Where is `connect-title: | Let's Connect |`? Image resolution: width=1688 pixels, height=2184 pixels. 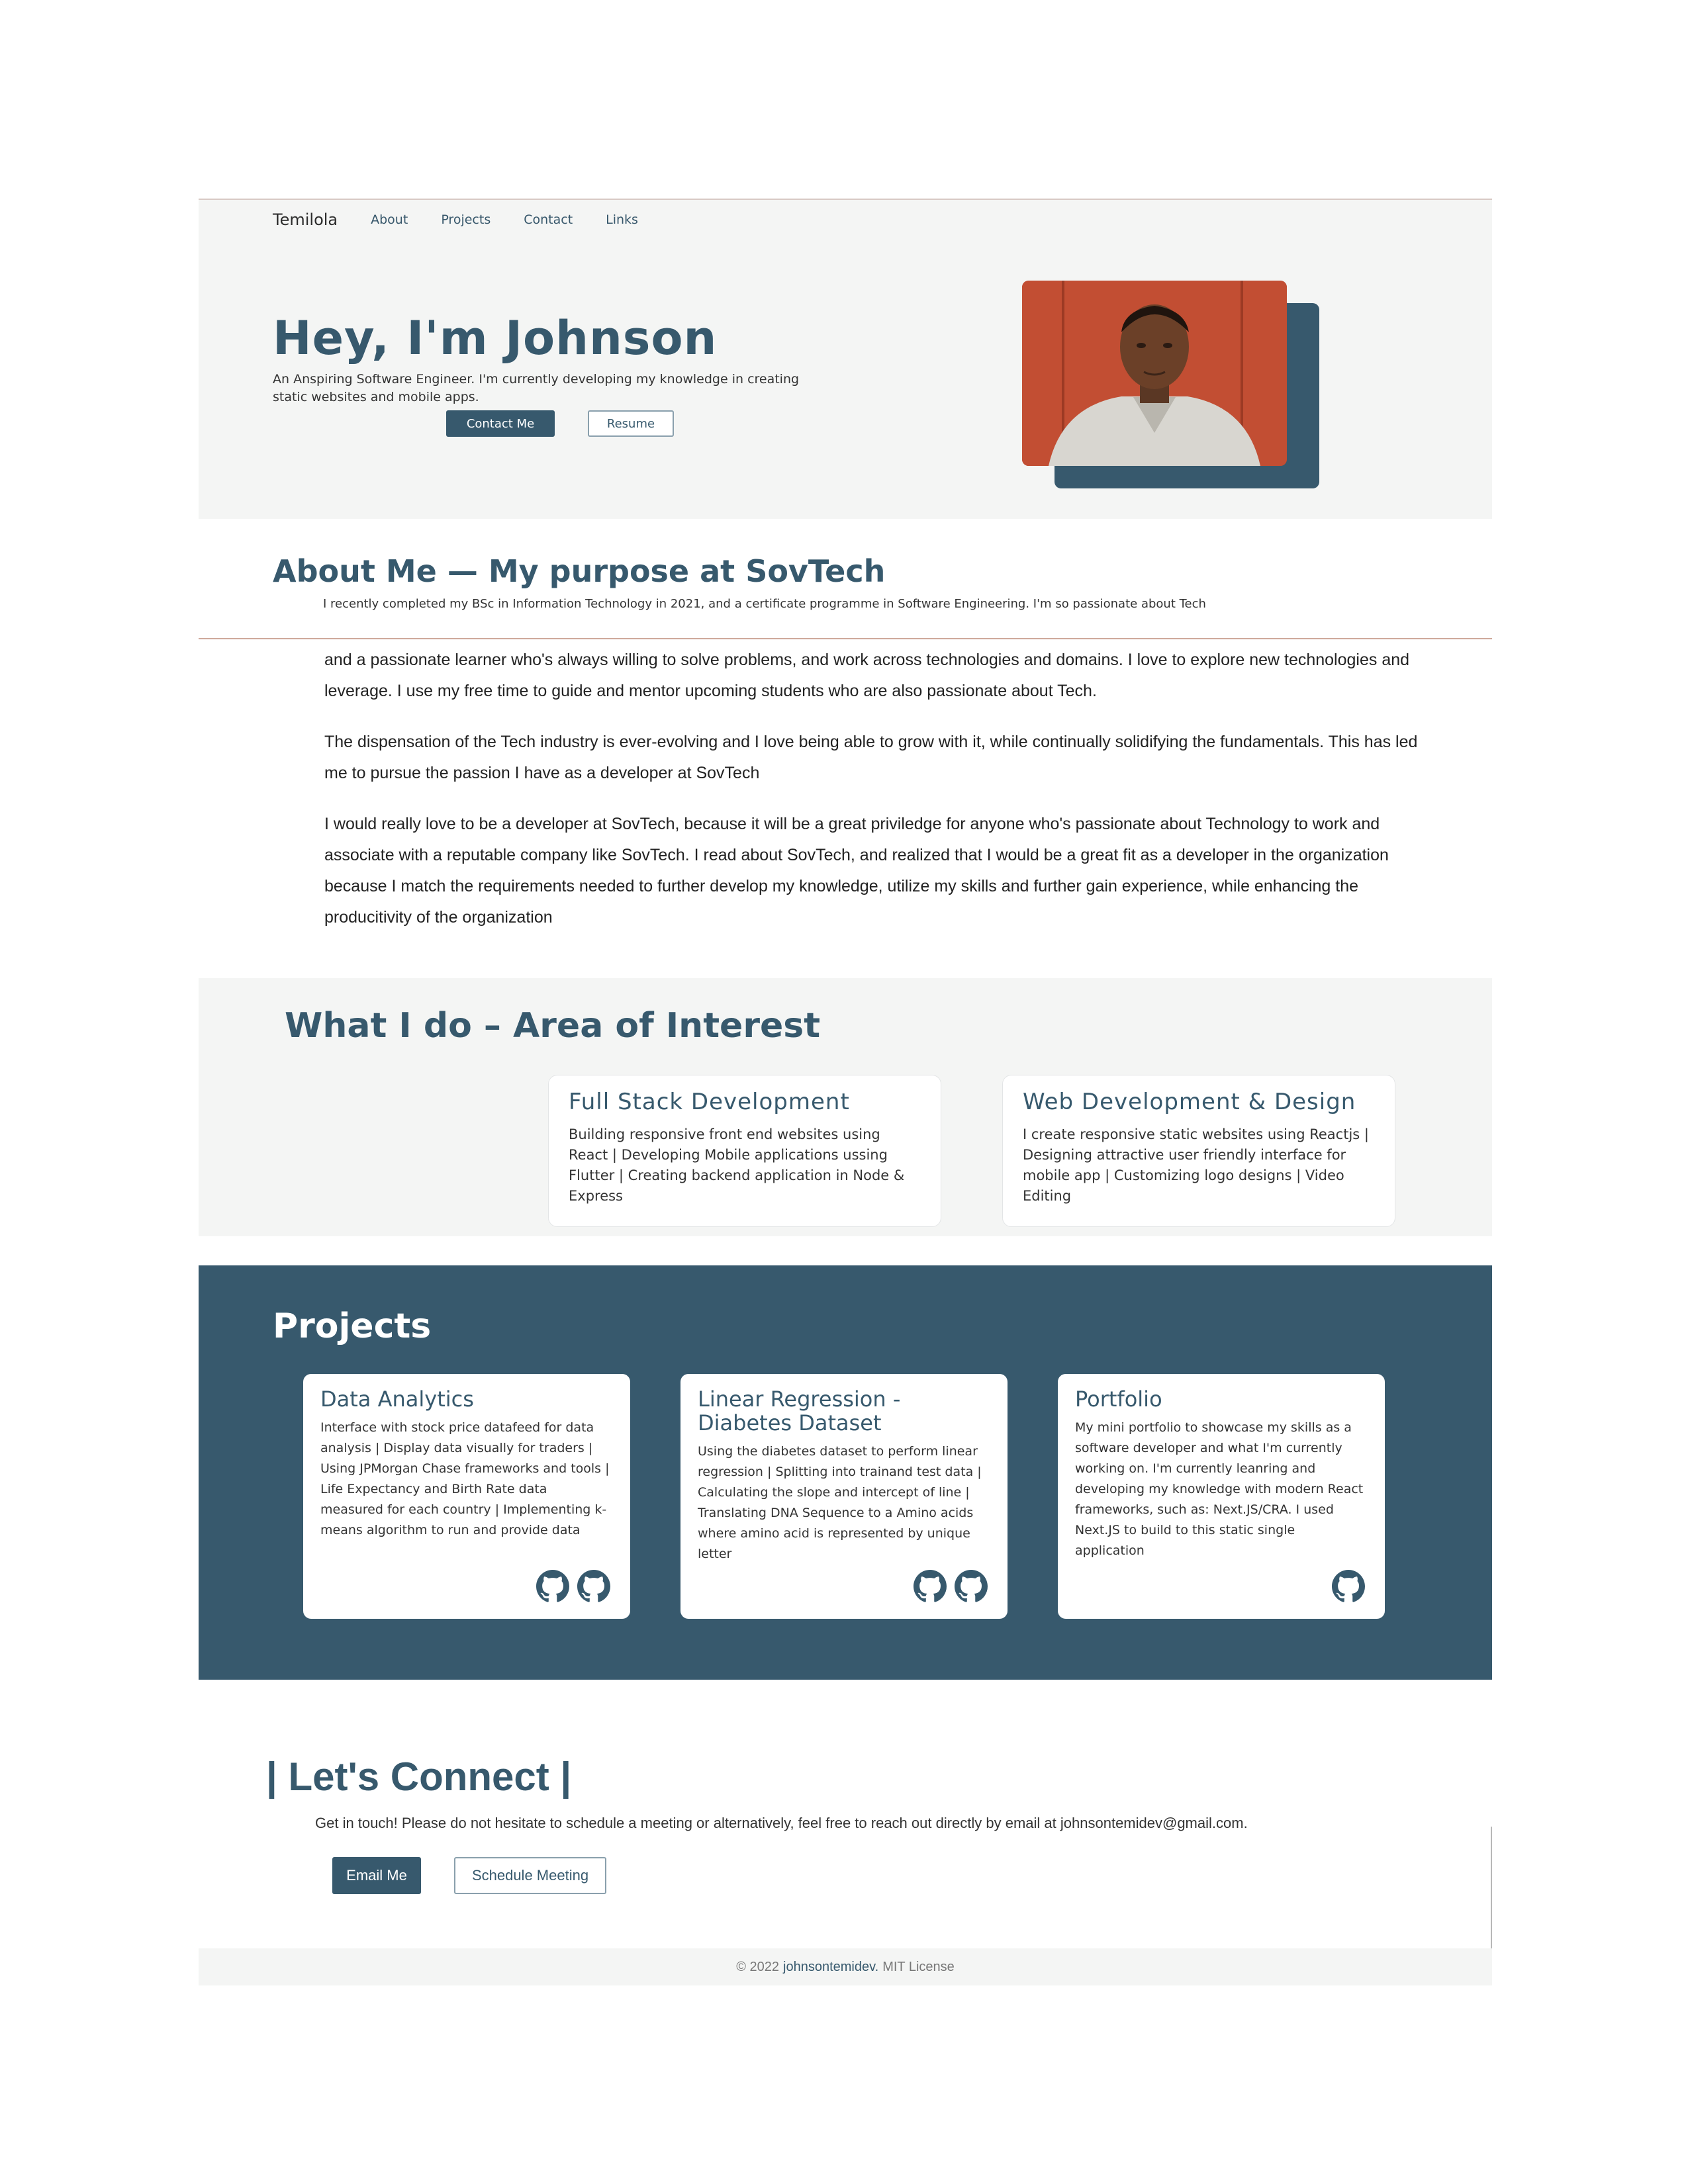
connect-title: | Let's Connect | is located at coordinates (419, 1777).